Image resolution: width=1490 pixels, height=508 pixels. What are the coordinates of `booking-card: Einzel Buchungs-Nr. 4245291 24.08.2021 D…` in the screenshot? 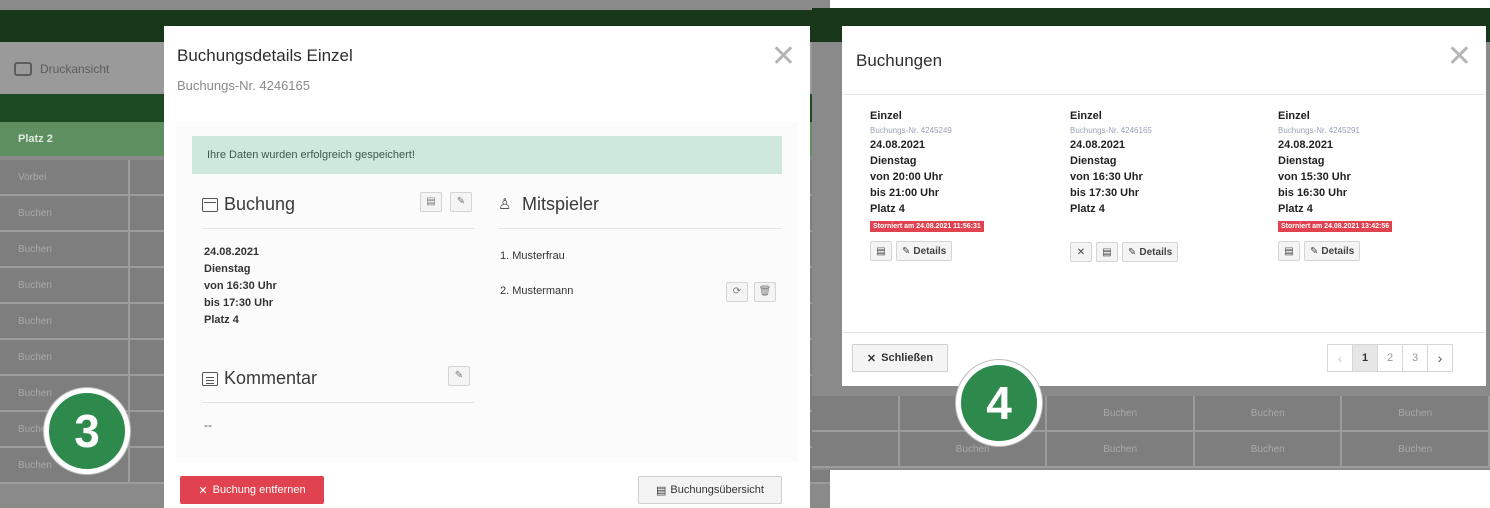 It's located at (1368, 185).